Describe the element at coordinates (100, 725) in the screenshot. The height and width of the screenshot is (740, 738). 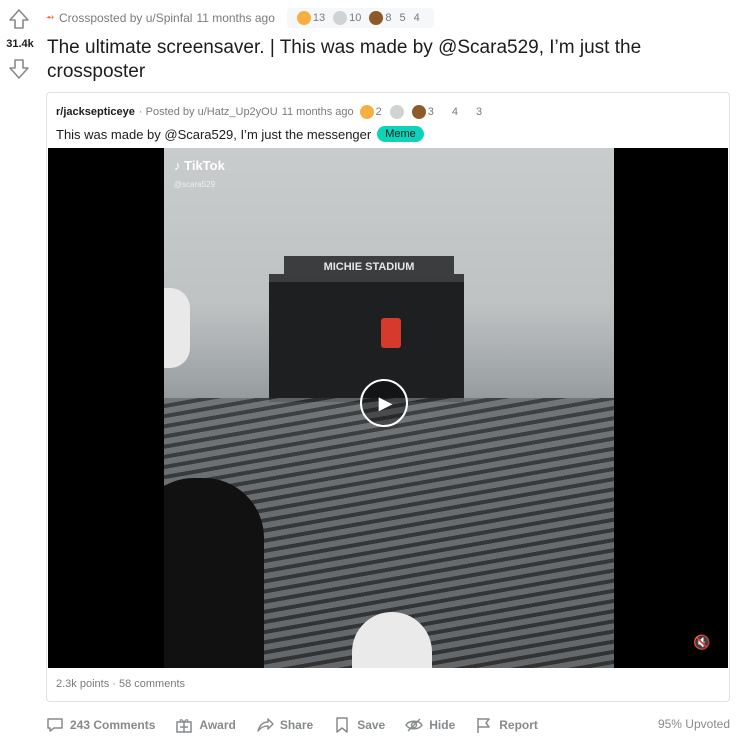
I see `comments-button: 243 Comments` at that location.